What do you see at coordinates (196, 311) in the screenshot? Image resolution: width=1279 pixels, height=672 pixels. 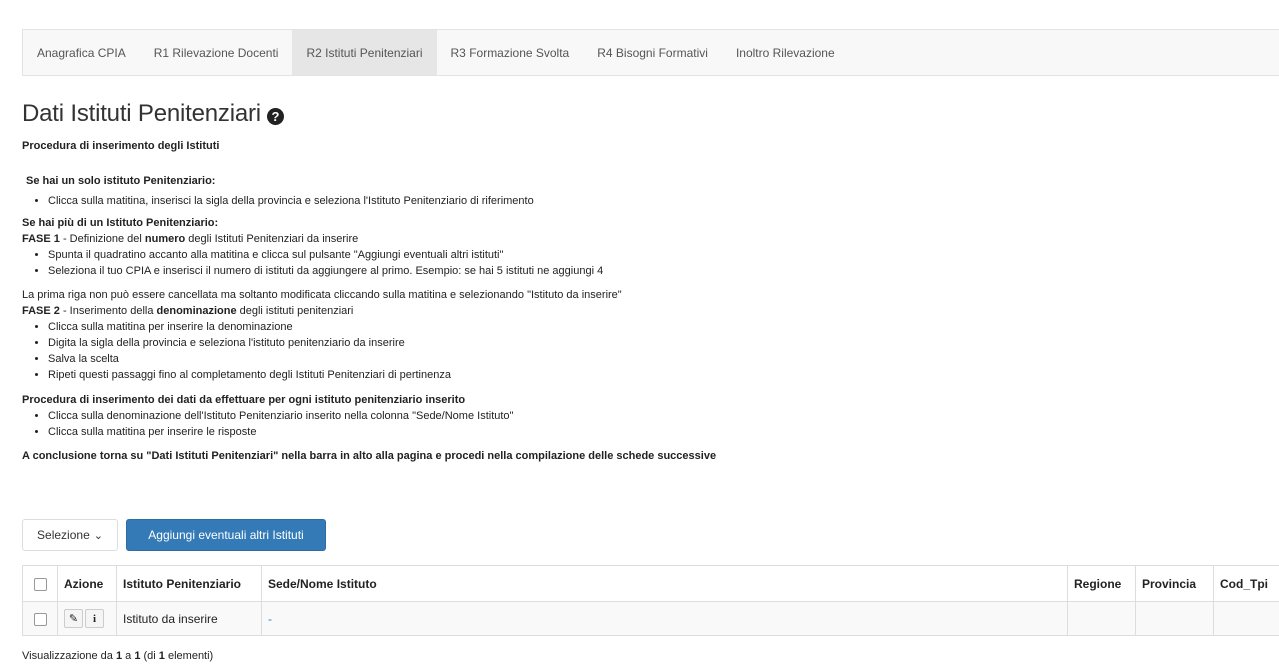 I see `fase2-bold: denominazione` at bounding box center [196, 311].